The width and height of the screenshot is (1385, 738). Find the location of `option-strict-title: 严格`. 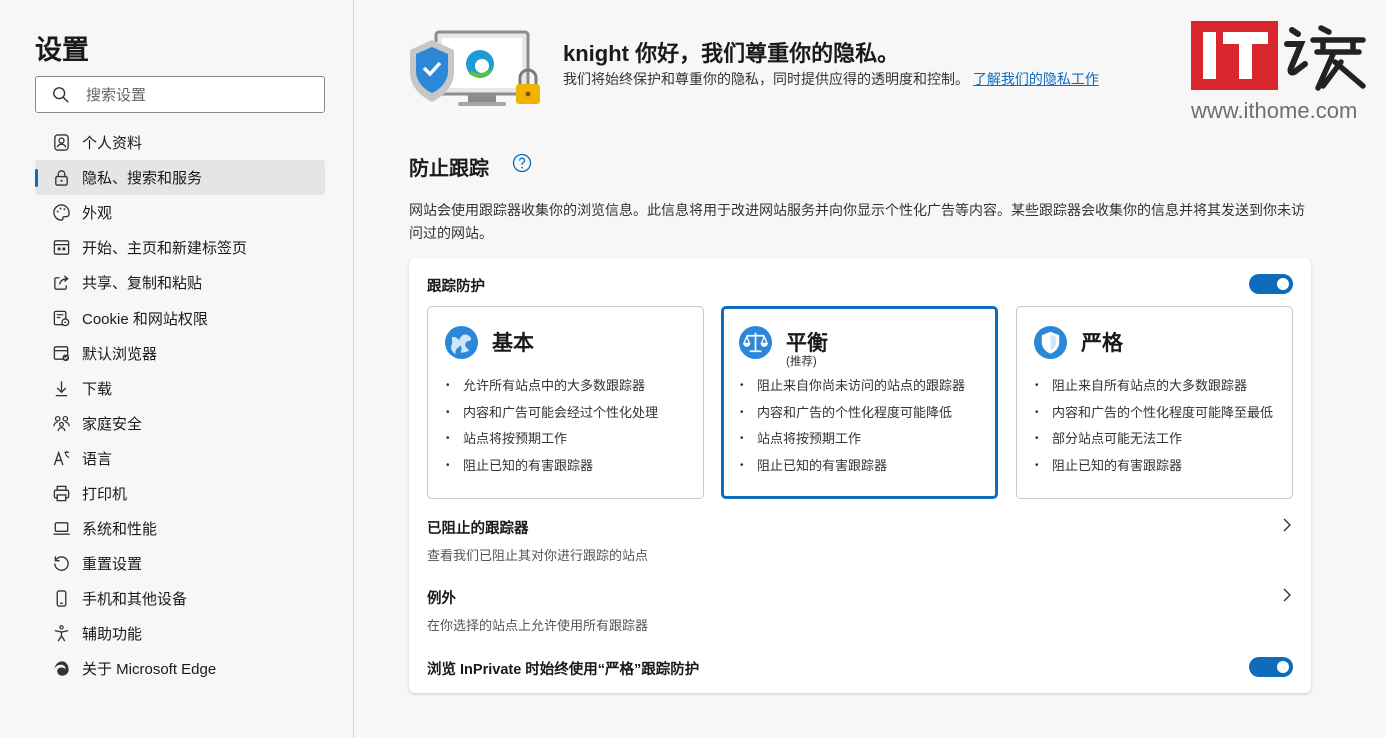

option-strict-title: 严格 is located at coordinates (1102, 343).